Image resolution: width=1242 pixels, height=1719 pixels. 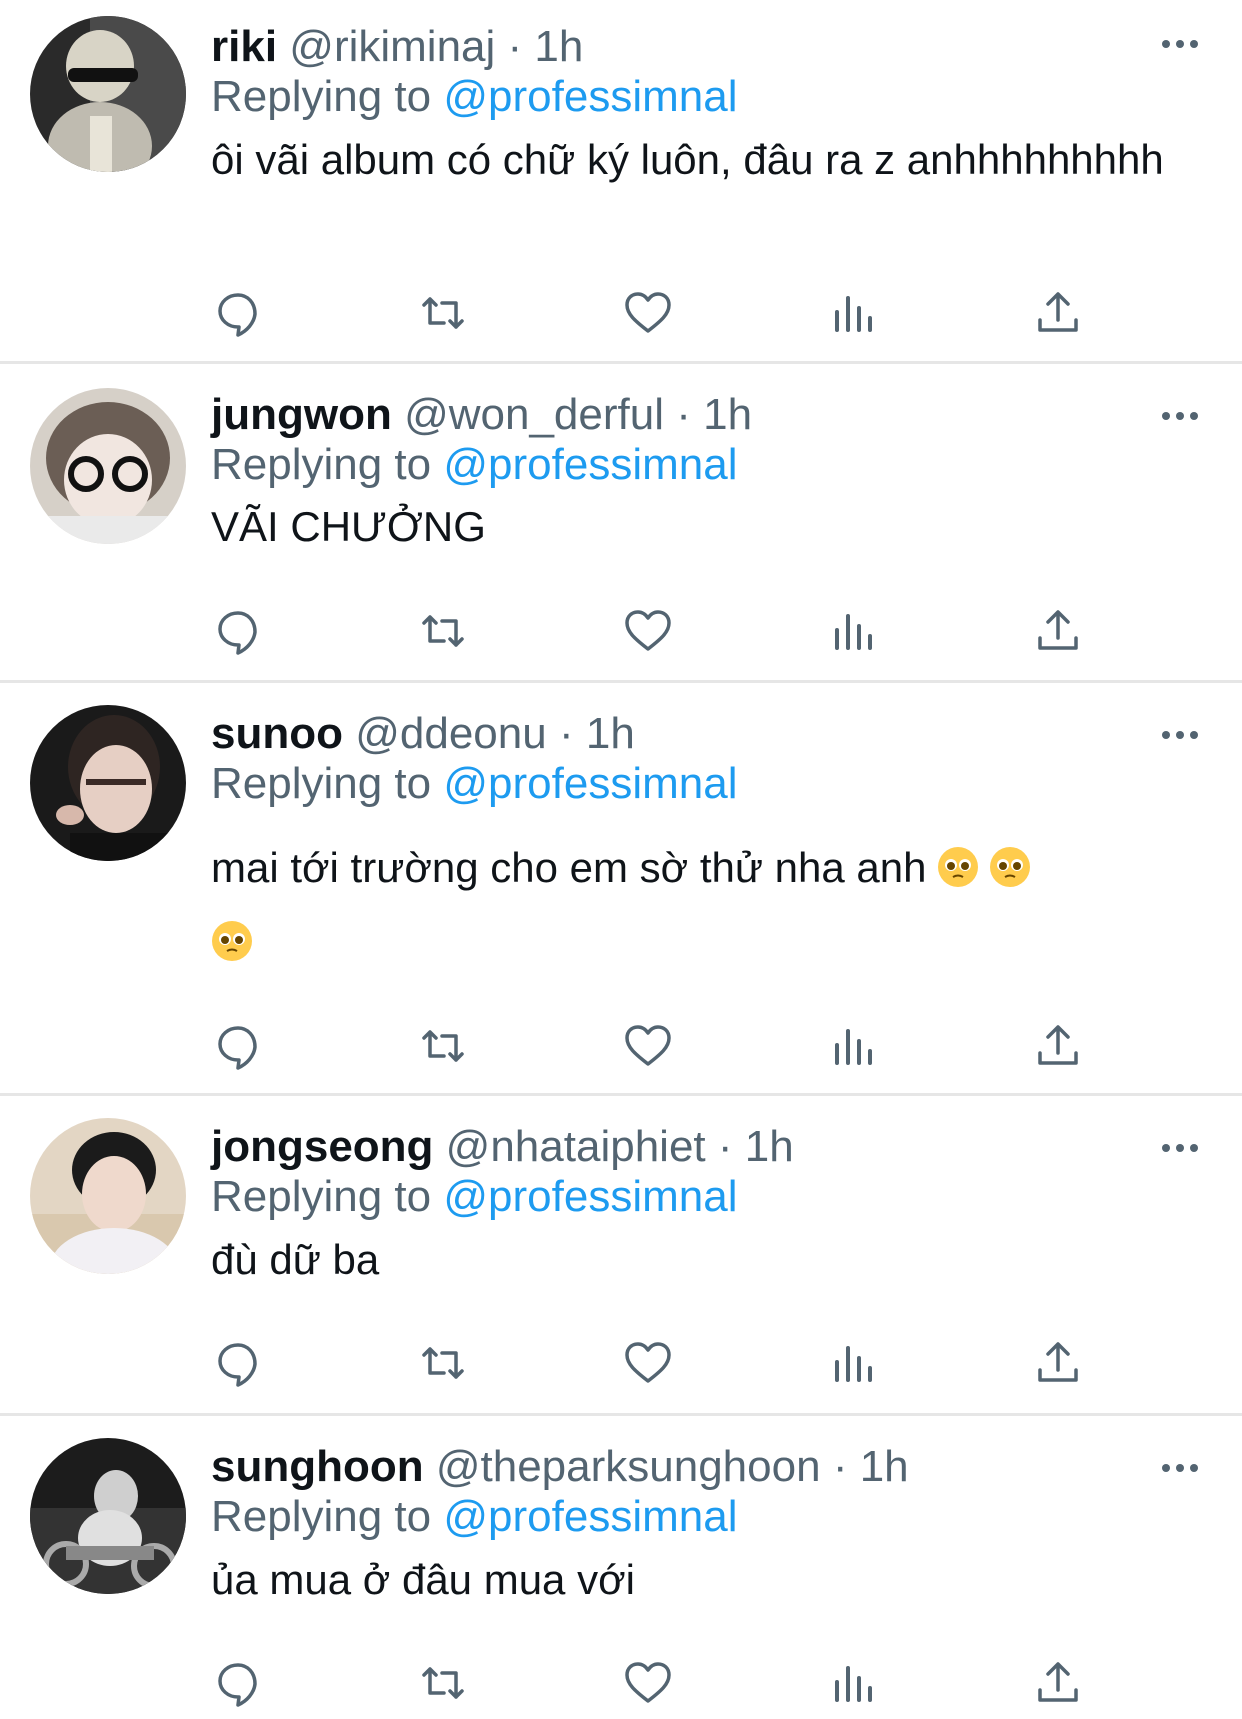 I want to click on tweet-text-content: mai tới trường cho em sờ thử nha anh, so click(x=569, y=867).